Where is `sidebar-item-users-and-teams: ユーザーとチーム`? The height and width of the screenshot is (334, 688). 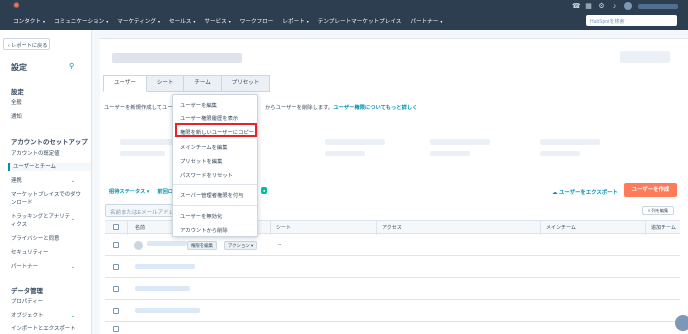 sidebar-item-users-and-teams: ユーザーとチーム is located at coordinates (49, 167).